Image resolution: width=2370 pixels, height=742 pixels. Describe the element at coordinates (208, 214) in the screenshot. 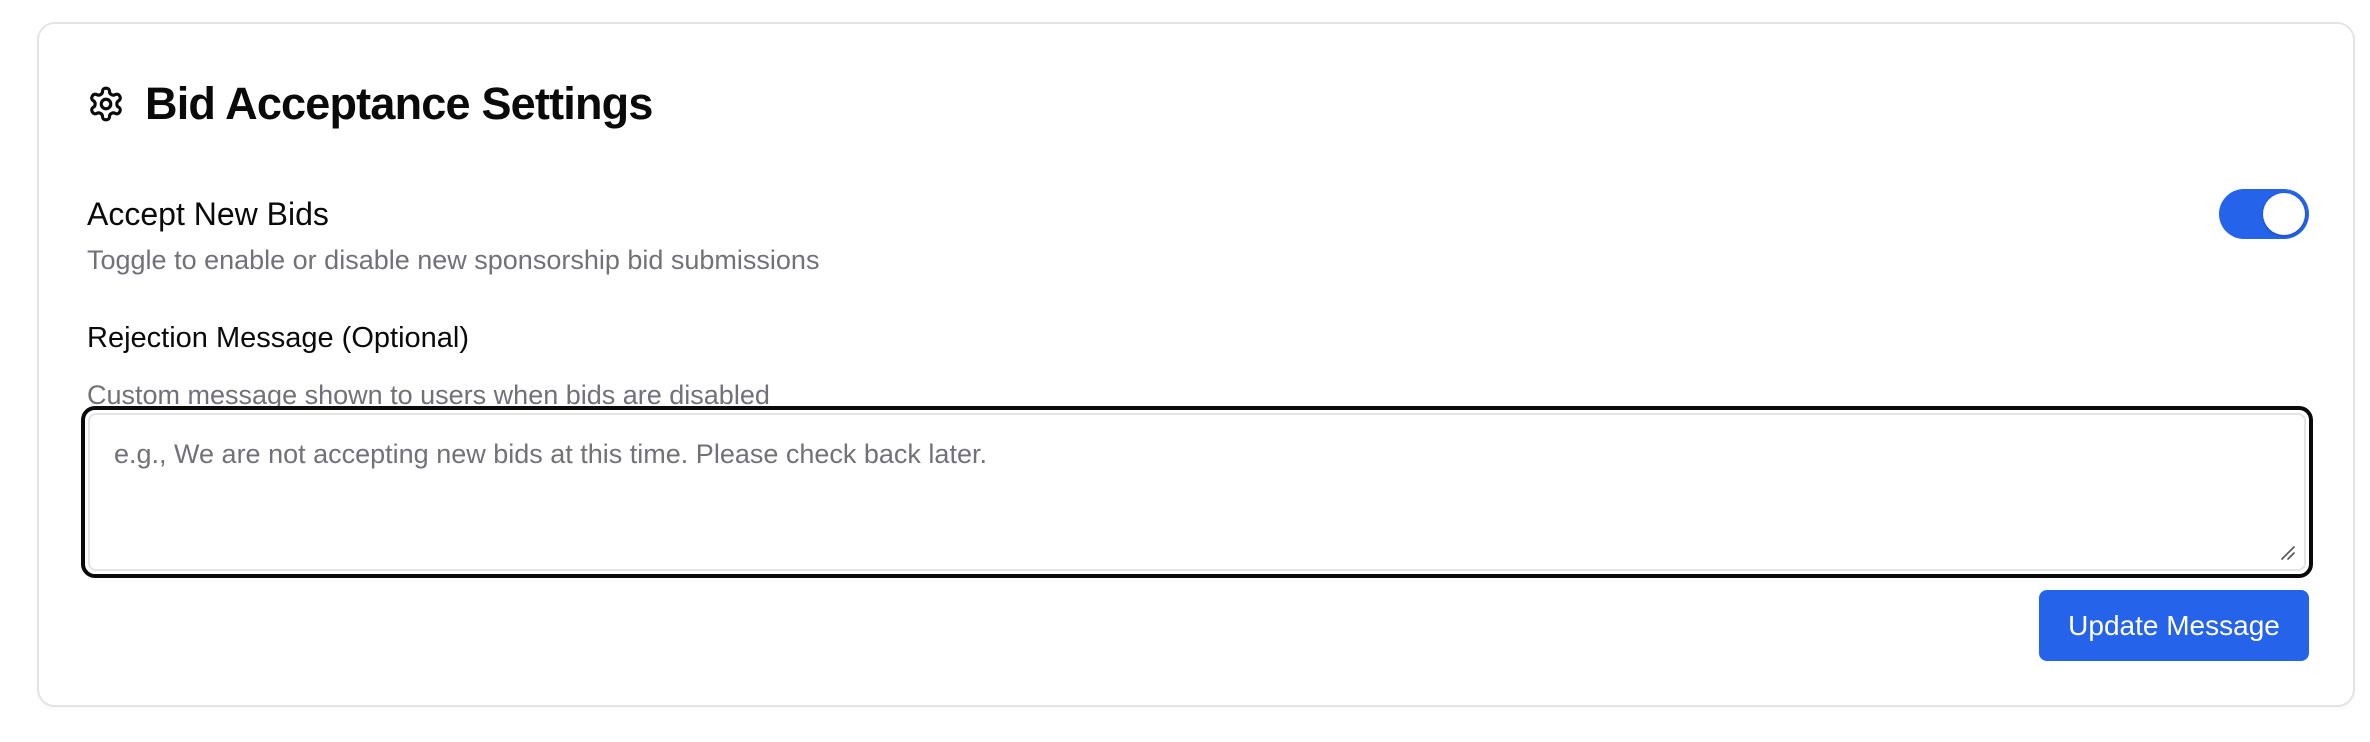

I see `accept-new-bids-label: Accept New Bids` at that location.